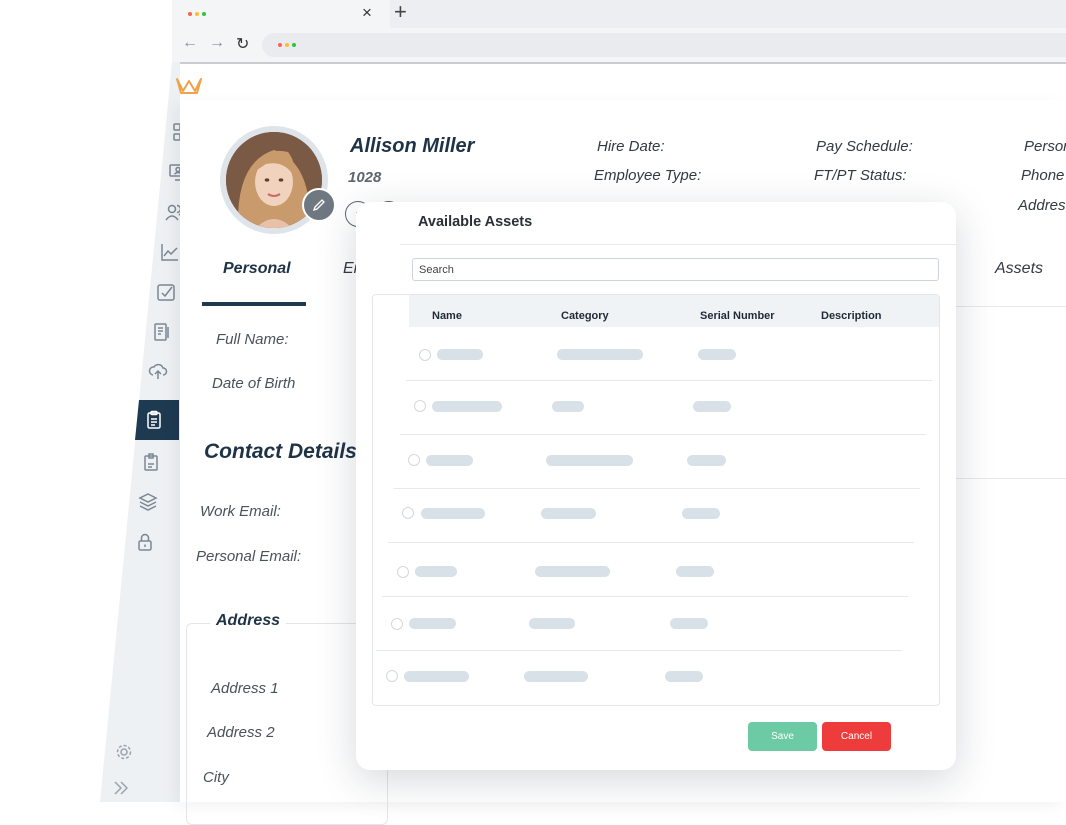 The image size is (1066, 825). What do you see at coordinates (706, 460) in the screenshot?
I see `row-3-serial-placeholder` at bounding box center [706, 460].